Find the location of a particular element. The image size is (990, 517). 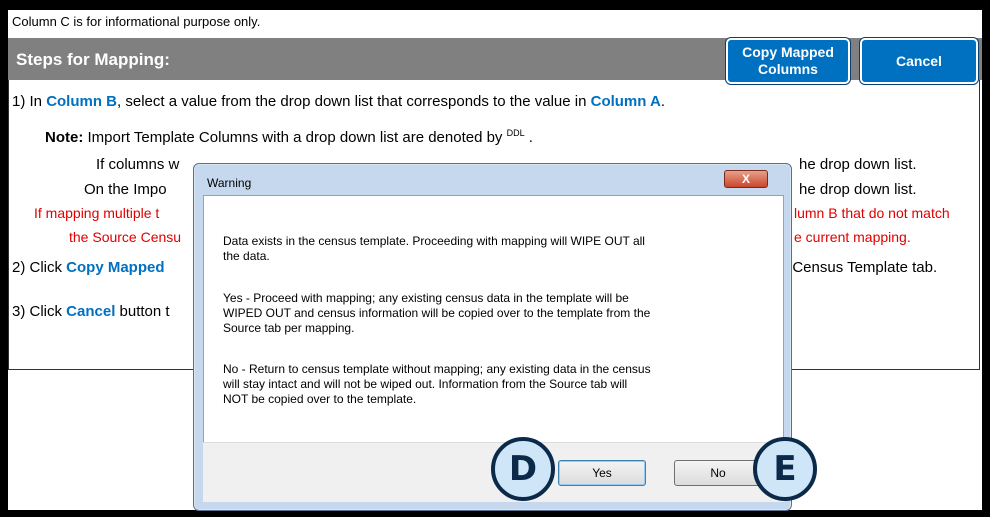

cancel-ref: Cancel is located at coordinates (91, 311).